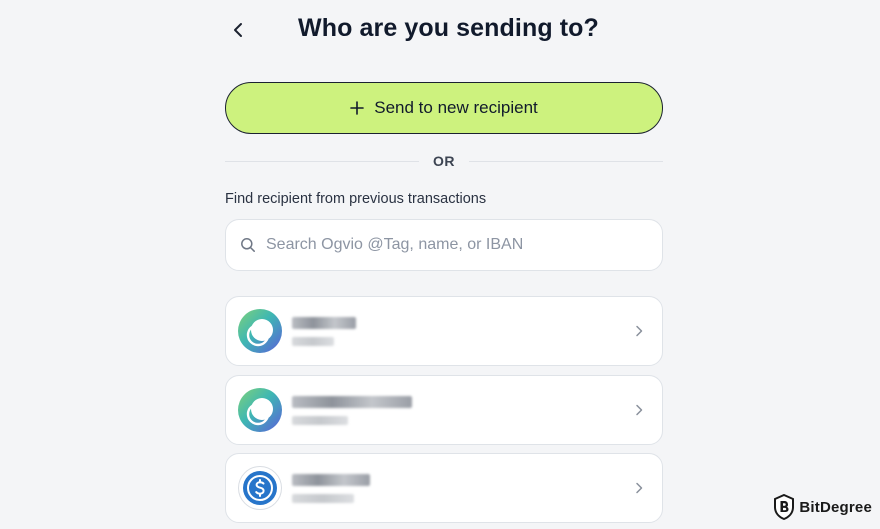  Describe the element at coordinates (248, 245) in the screenshot. I see `search-icon` at that location.